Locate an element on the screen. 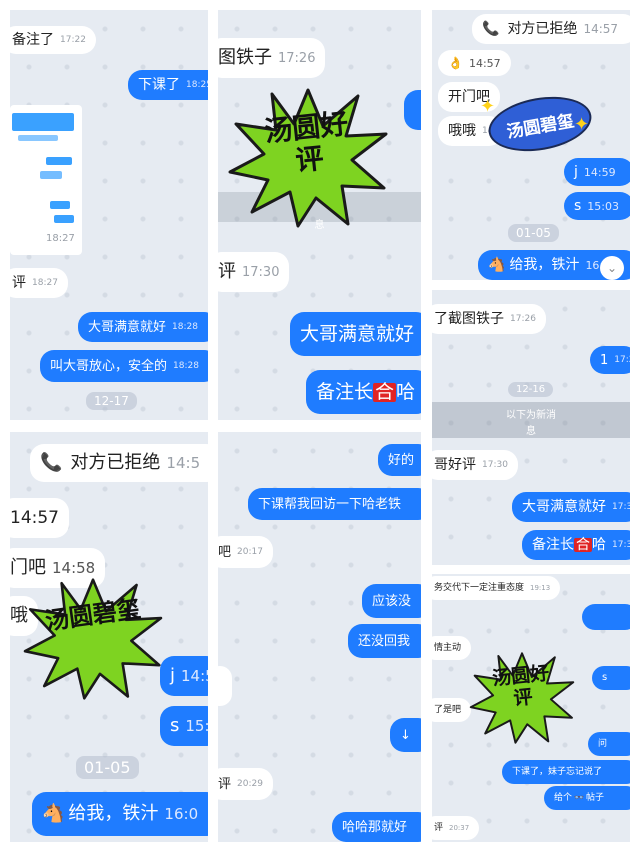 This screenshot has width=640, height=853. message-time: 14:58 is located at coordinates (74, 567).